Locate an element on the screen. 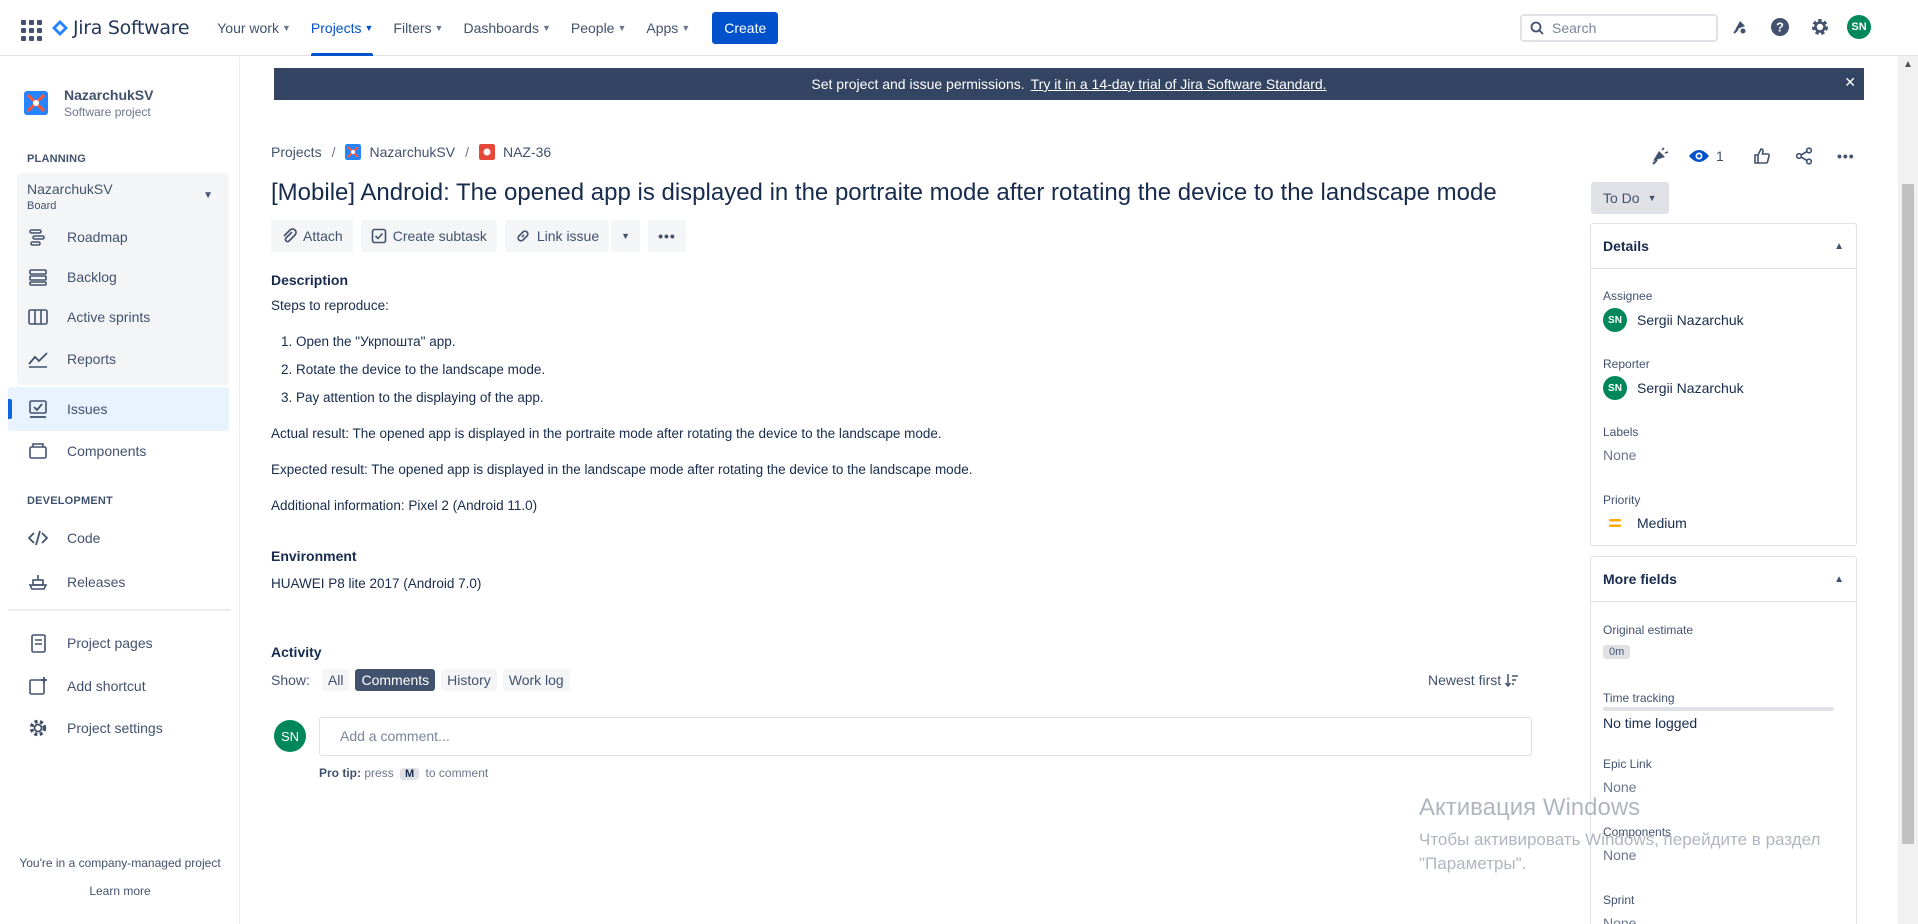 The width and height of the screenshot is (1918, 924). attach-button: Attach is located at coordinates (312, 236).